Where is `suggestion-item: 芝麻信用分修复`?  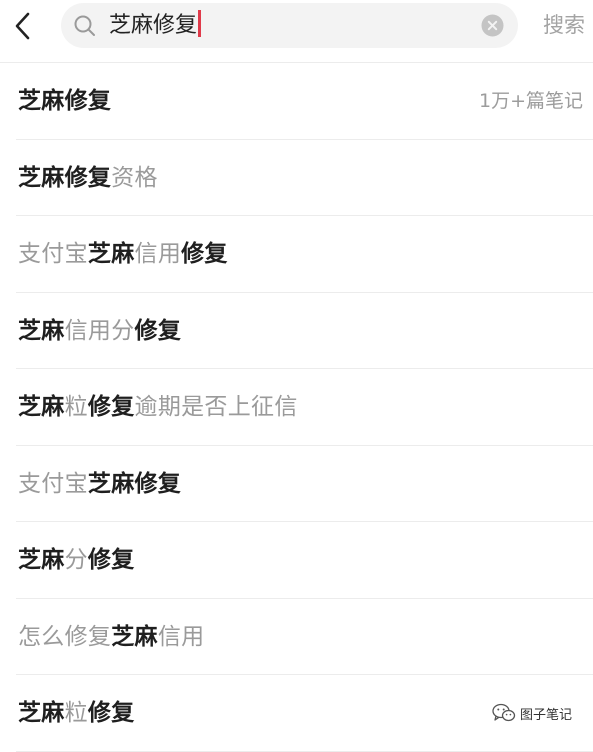
suggestion-item: 芝麻信用分修复 is located at coordinates (296, 331).